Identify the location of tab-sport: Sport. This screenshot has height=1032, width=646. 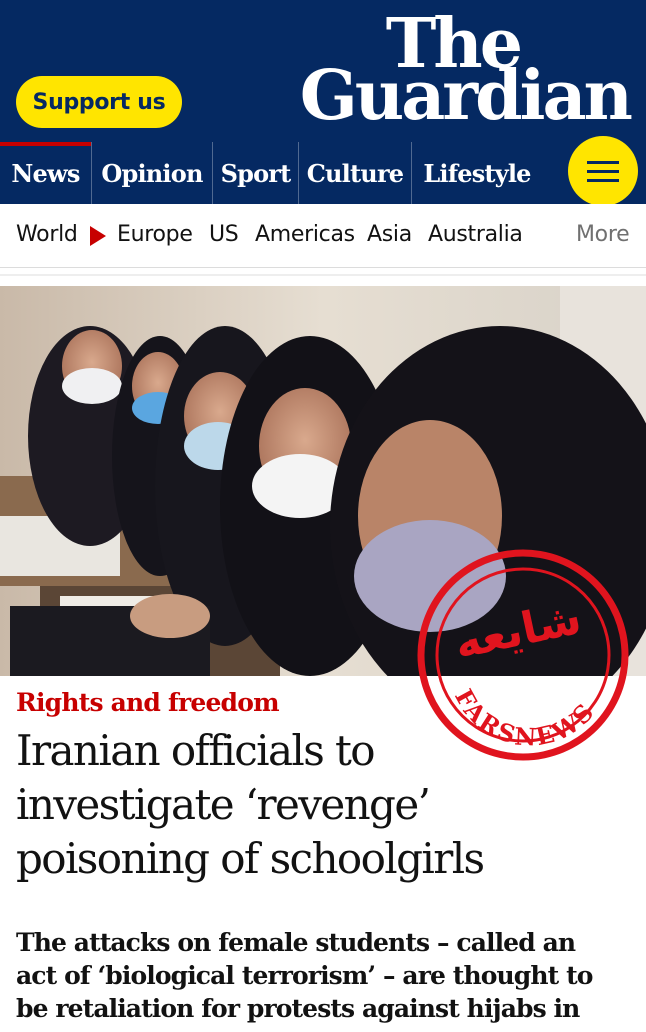
(256, 173).